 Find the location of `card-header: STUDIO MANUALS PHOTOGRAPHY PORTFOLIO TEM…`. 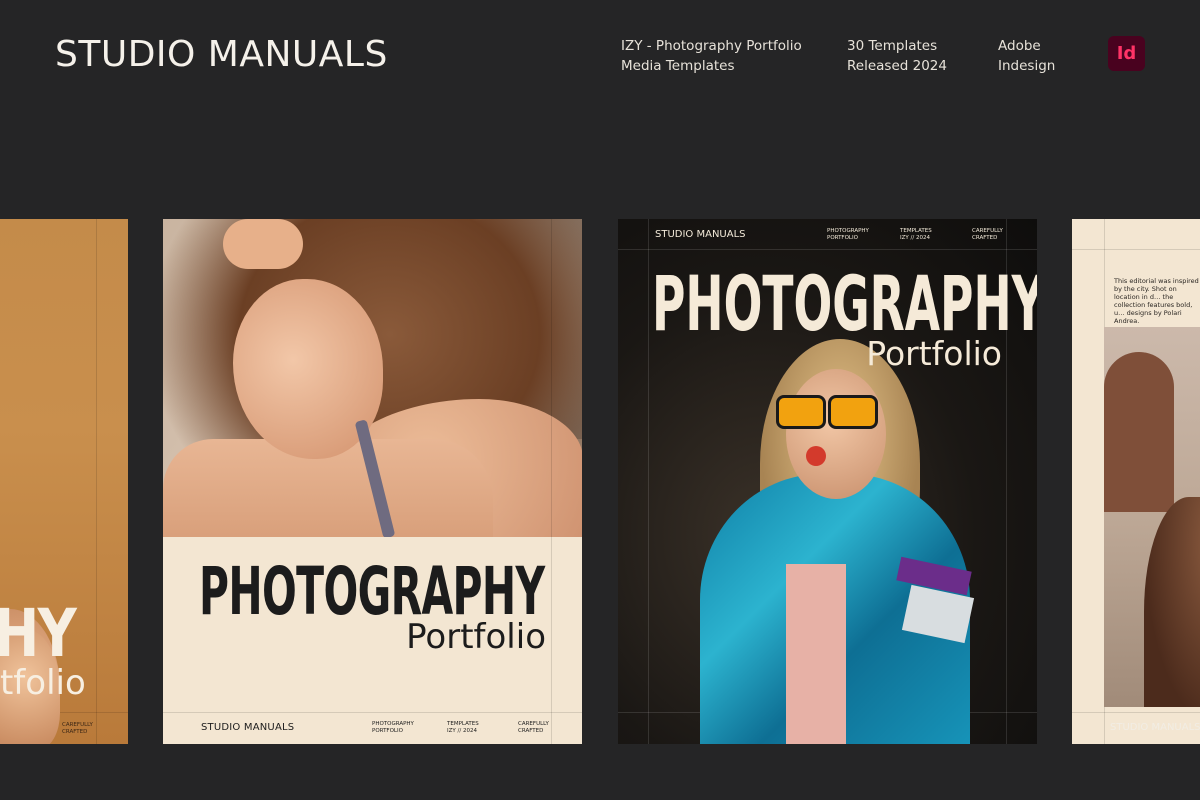

card-header: STUDIO MANUALS PHOTOGRAPHY PORTFOLIO TEM… is located at coordinates (827, 234).